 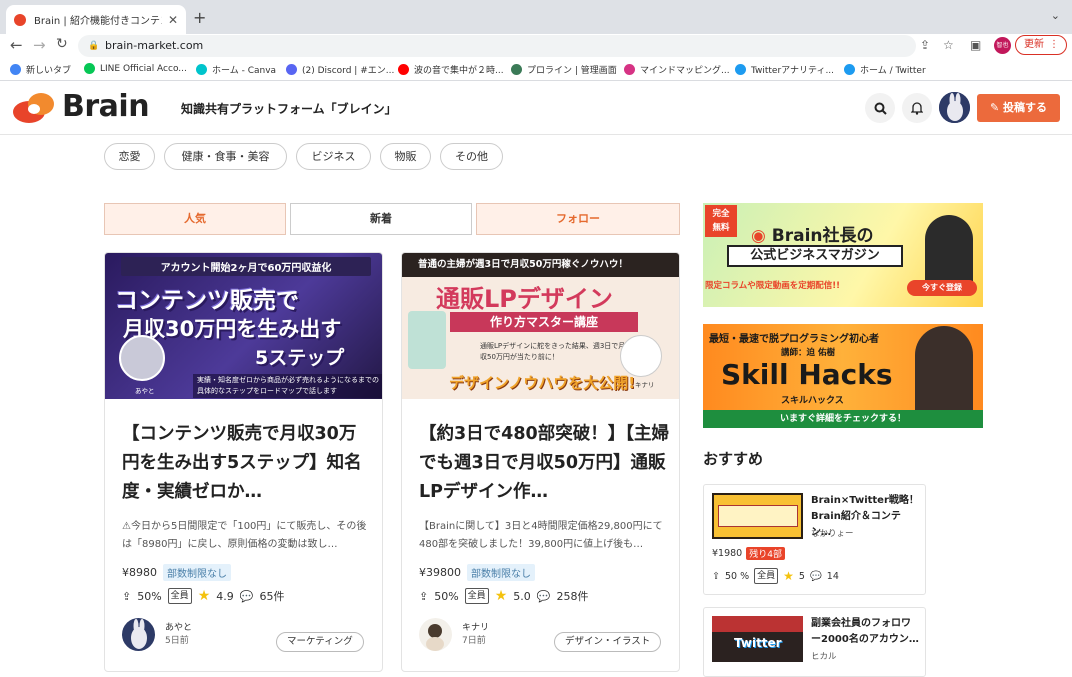 What do you see at coordinates (62, 44) in the screenshot?
I see `reload-icon: ↻` at bounding box center [62, 44].